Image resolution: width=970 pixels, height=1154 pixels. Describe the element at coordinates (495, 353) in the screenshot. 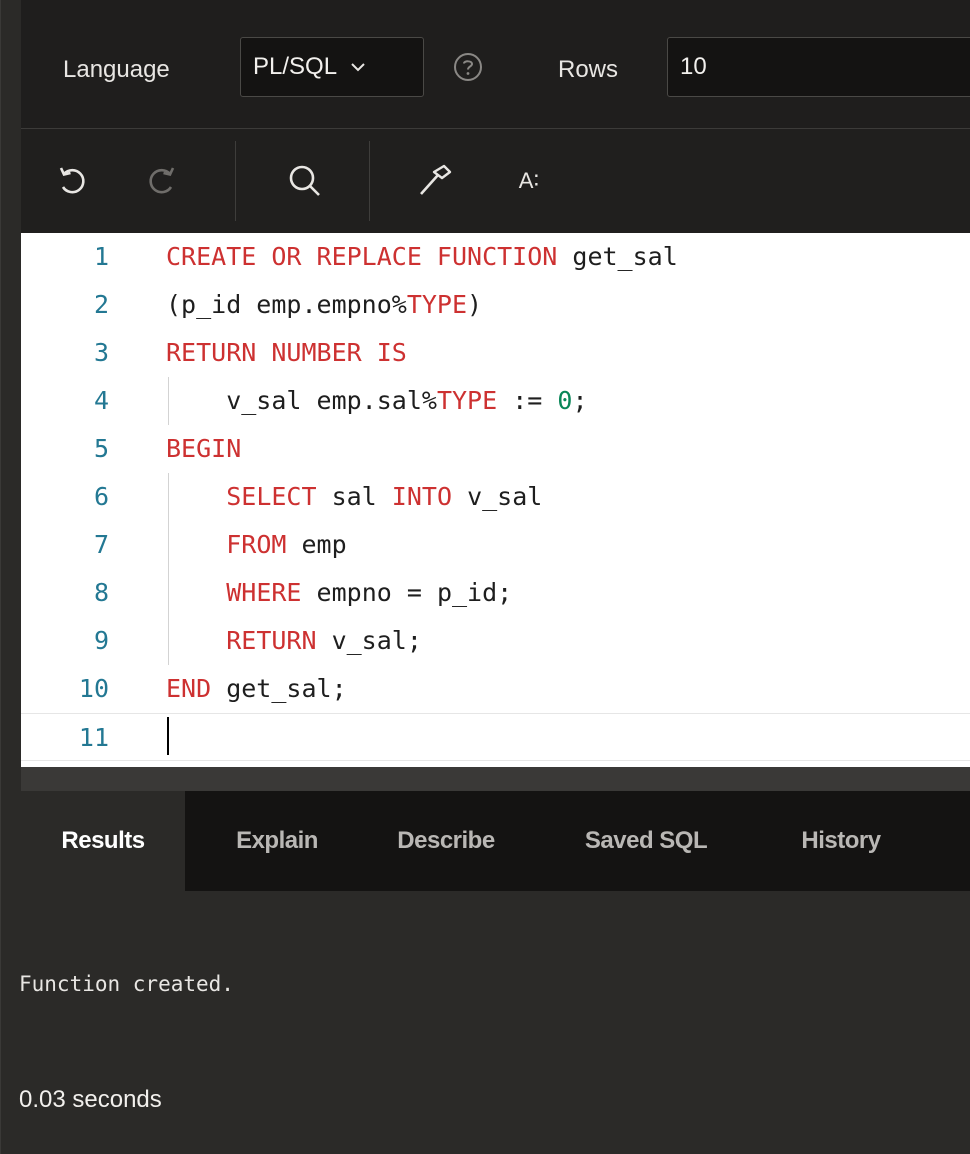

I see `code-line: 3 RETURN NUMBER IS` at that location.